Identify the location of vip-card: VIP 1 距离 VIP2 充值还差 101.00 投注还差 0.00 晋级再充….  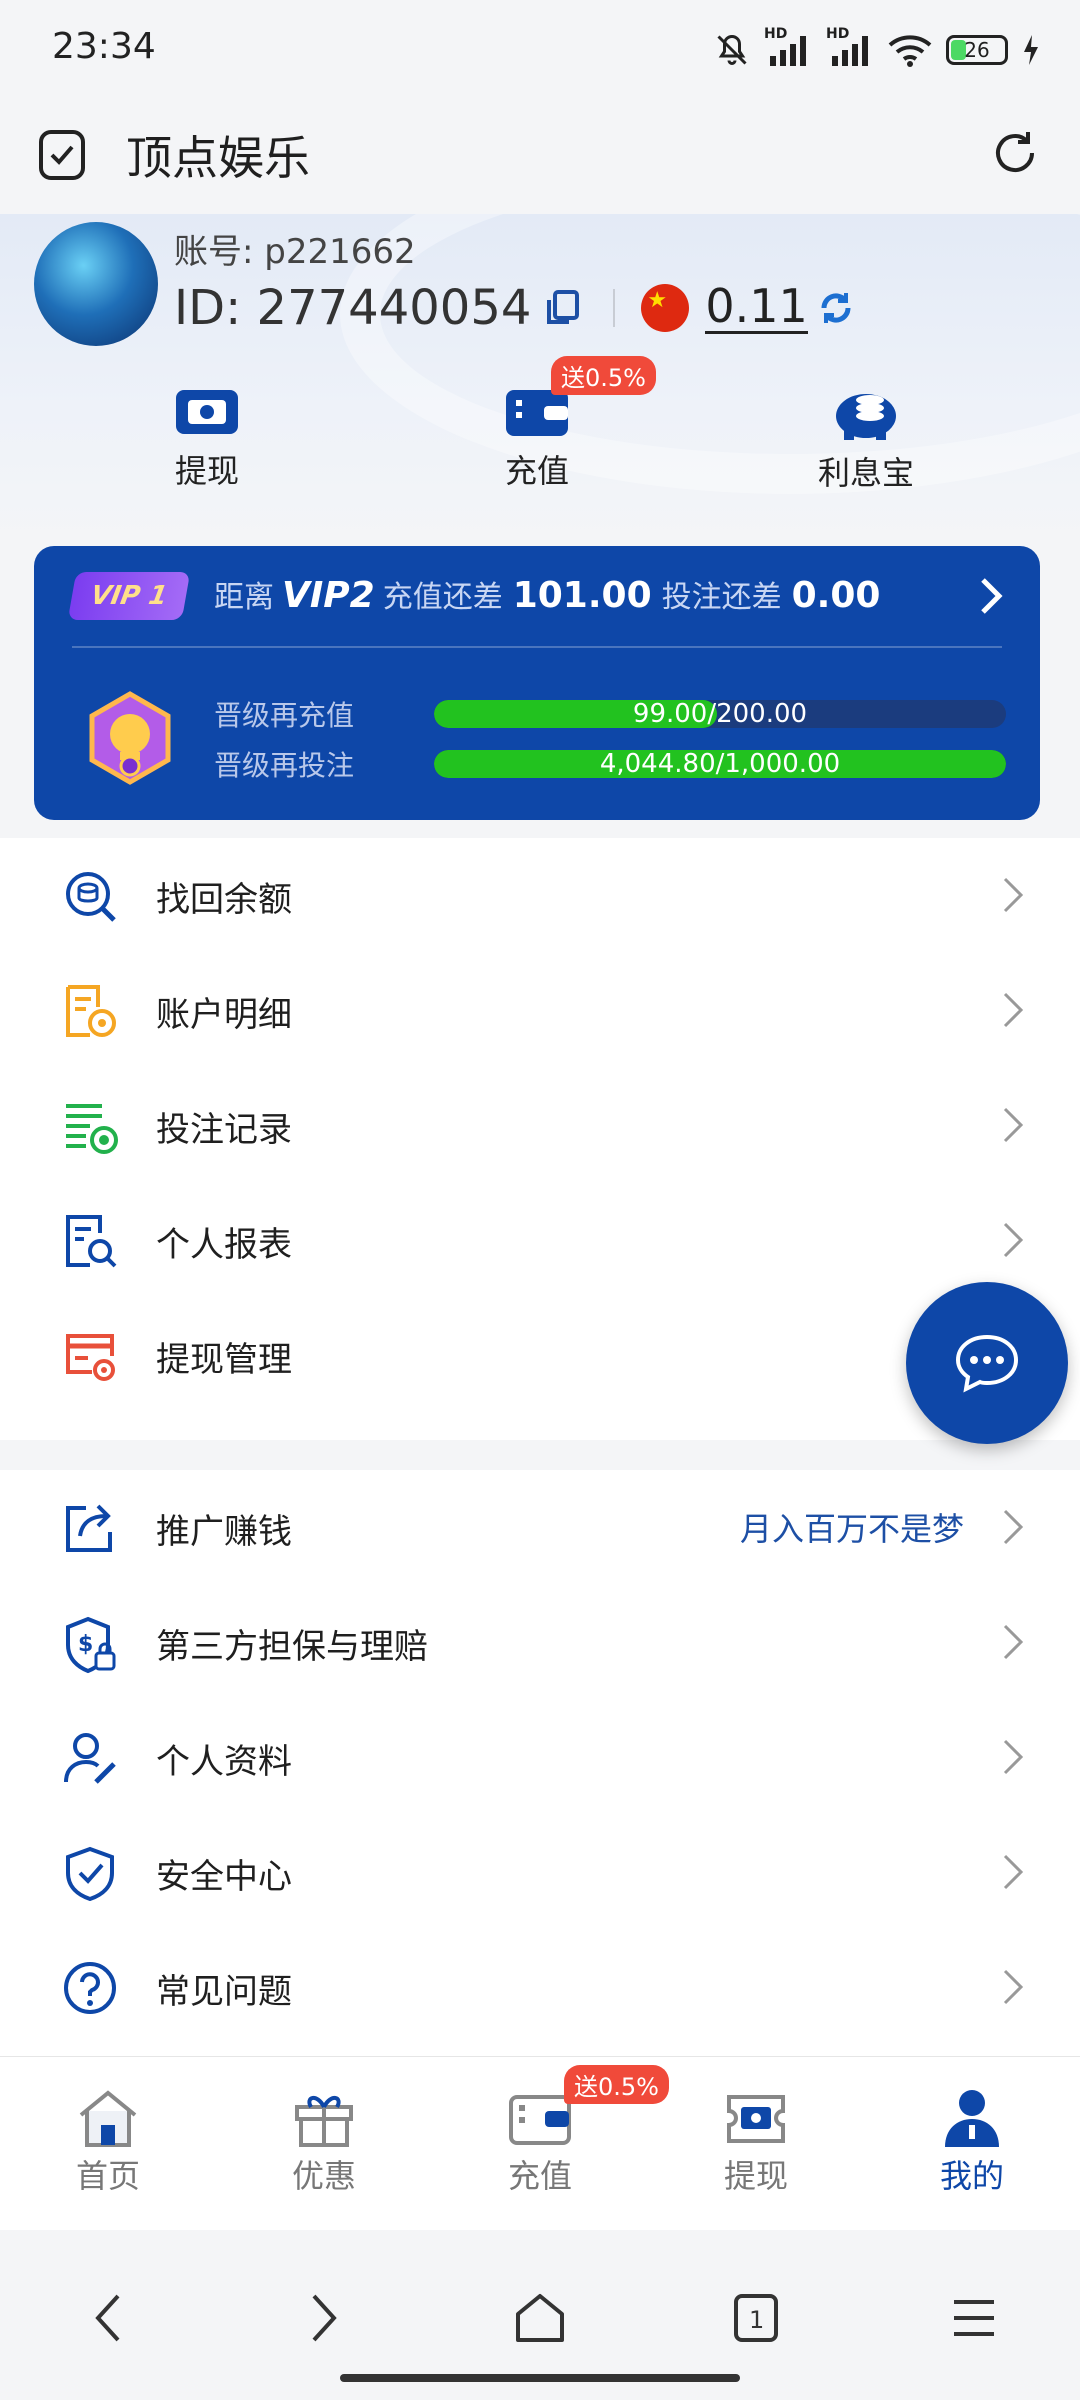
(537, 683).